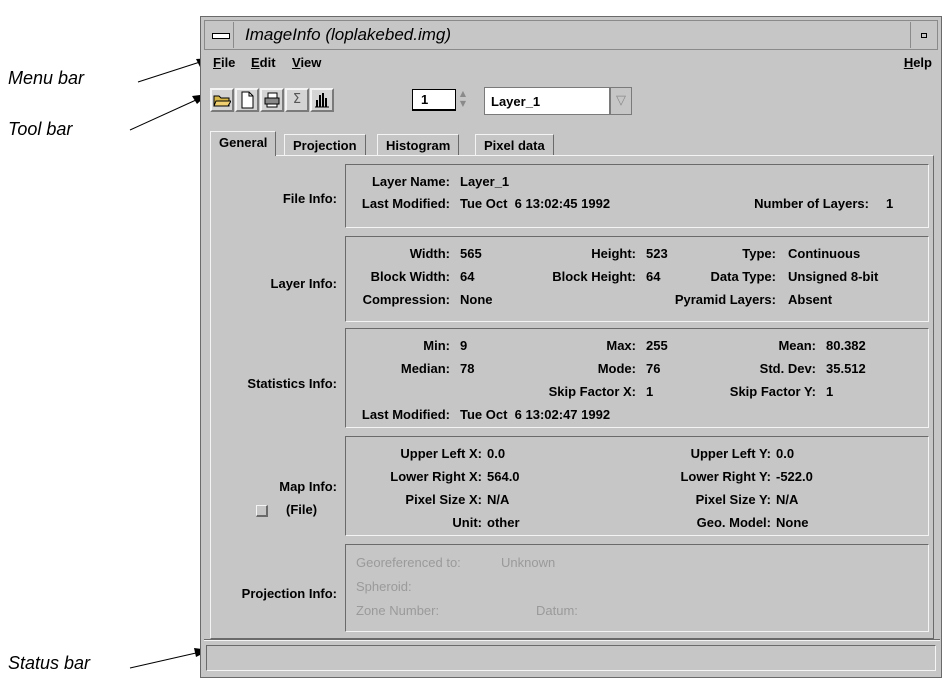 This screenshot has width=950, height=686. I want to click on skip-factor-y-label: Skip Factor Y:, so click(772, 391).